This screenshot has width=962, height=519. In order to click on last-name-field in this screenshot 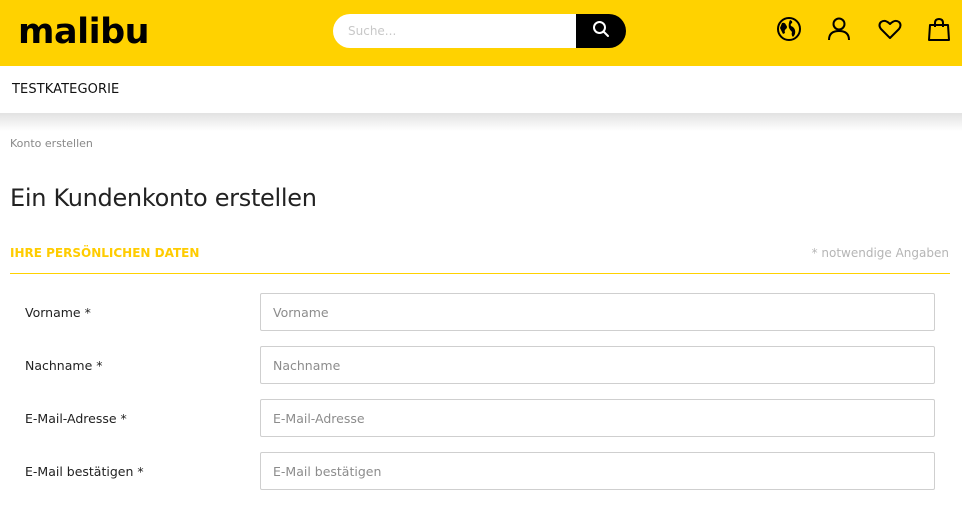, I will do `click(597, 365)`.